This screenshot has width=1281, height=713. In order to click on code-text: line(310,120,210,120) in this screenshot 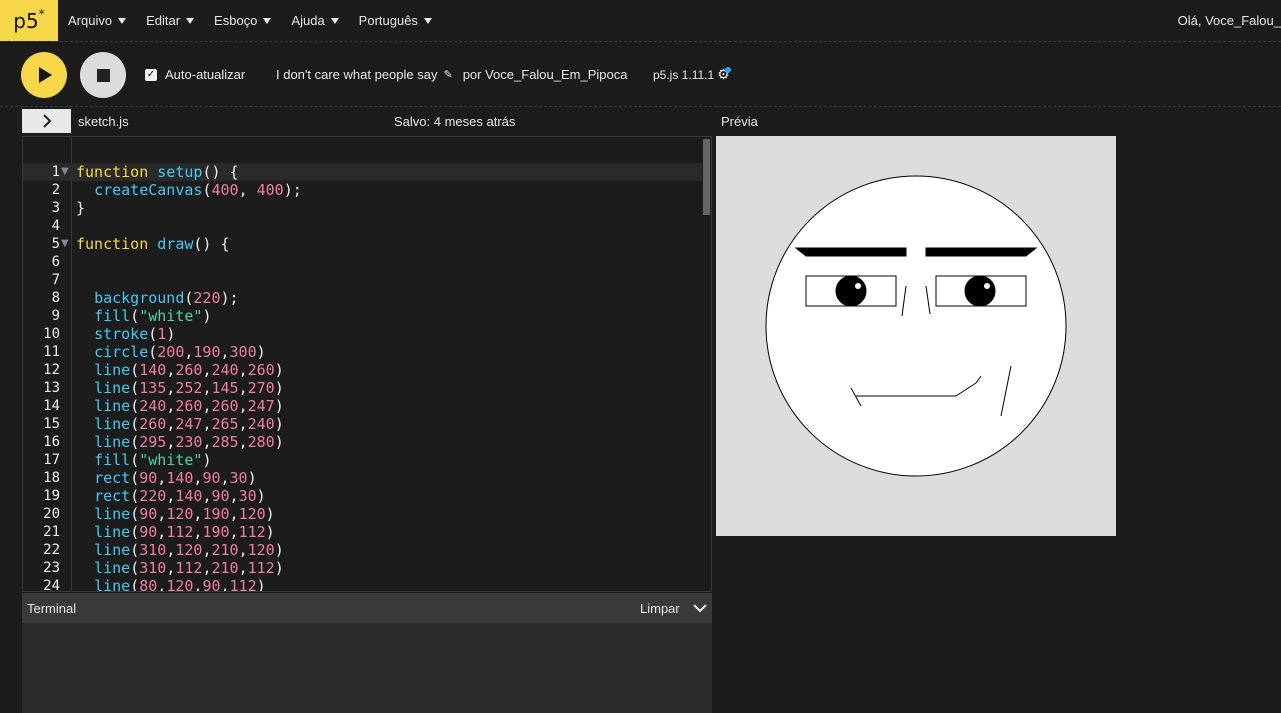, I will do `click(189, 550)`.